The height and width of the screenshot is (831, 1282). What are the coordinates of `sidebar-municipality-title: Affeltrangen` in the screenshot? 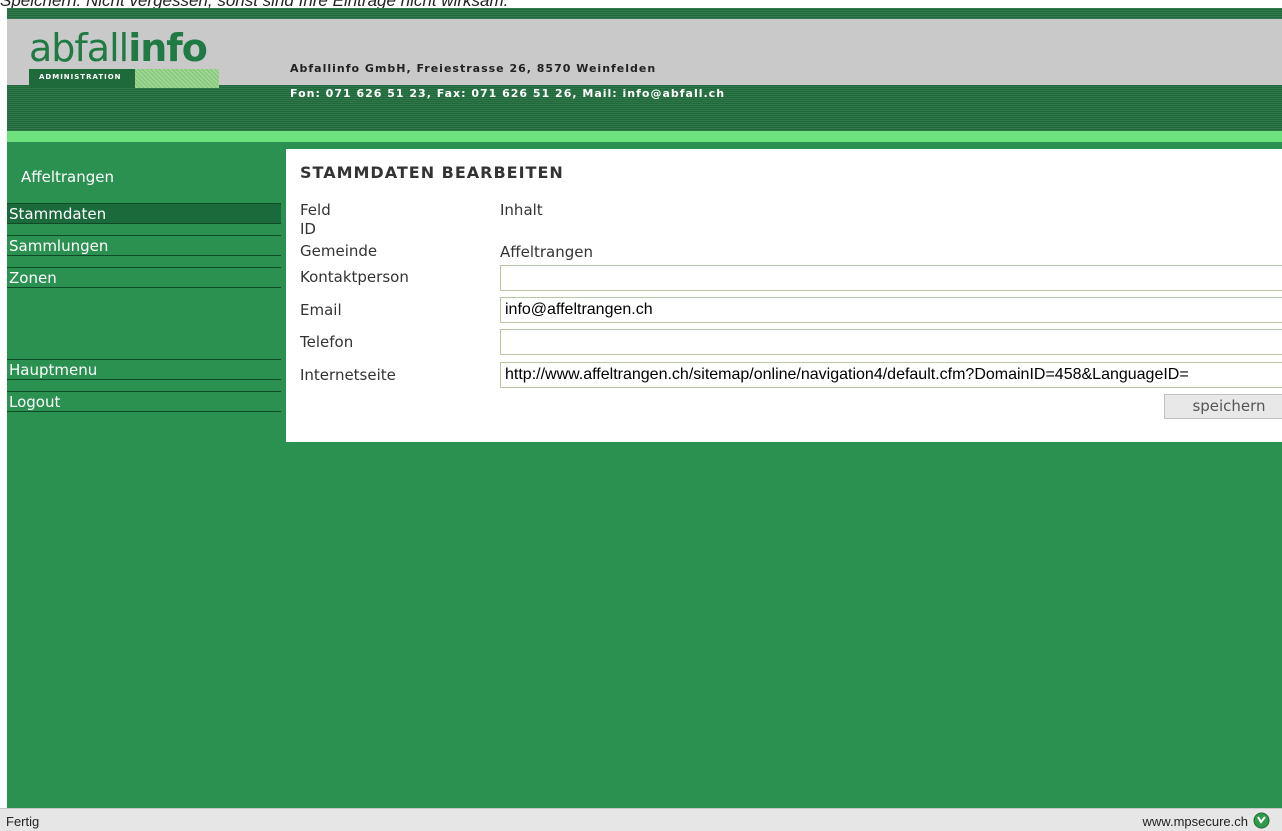 It's located at (67, 177).